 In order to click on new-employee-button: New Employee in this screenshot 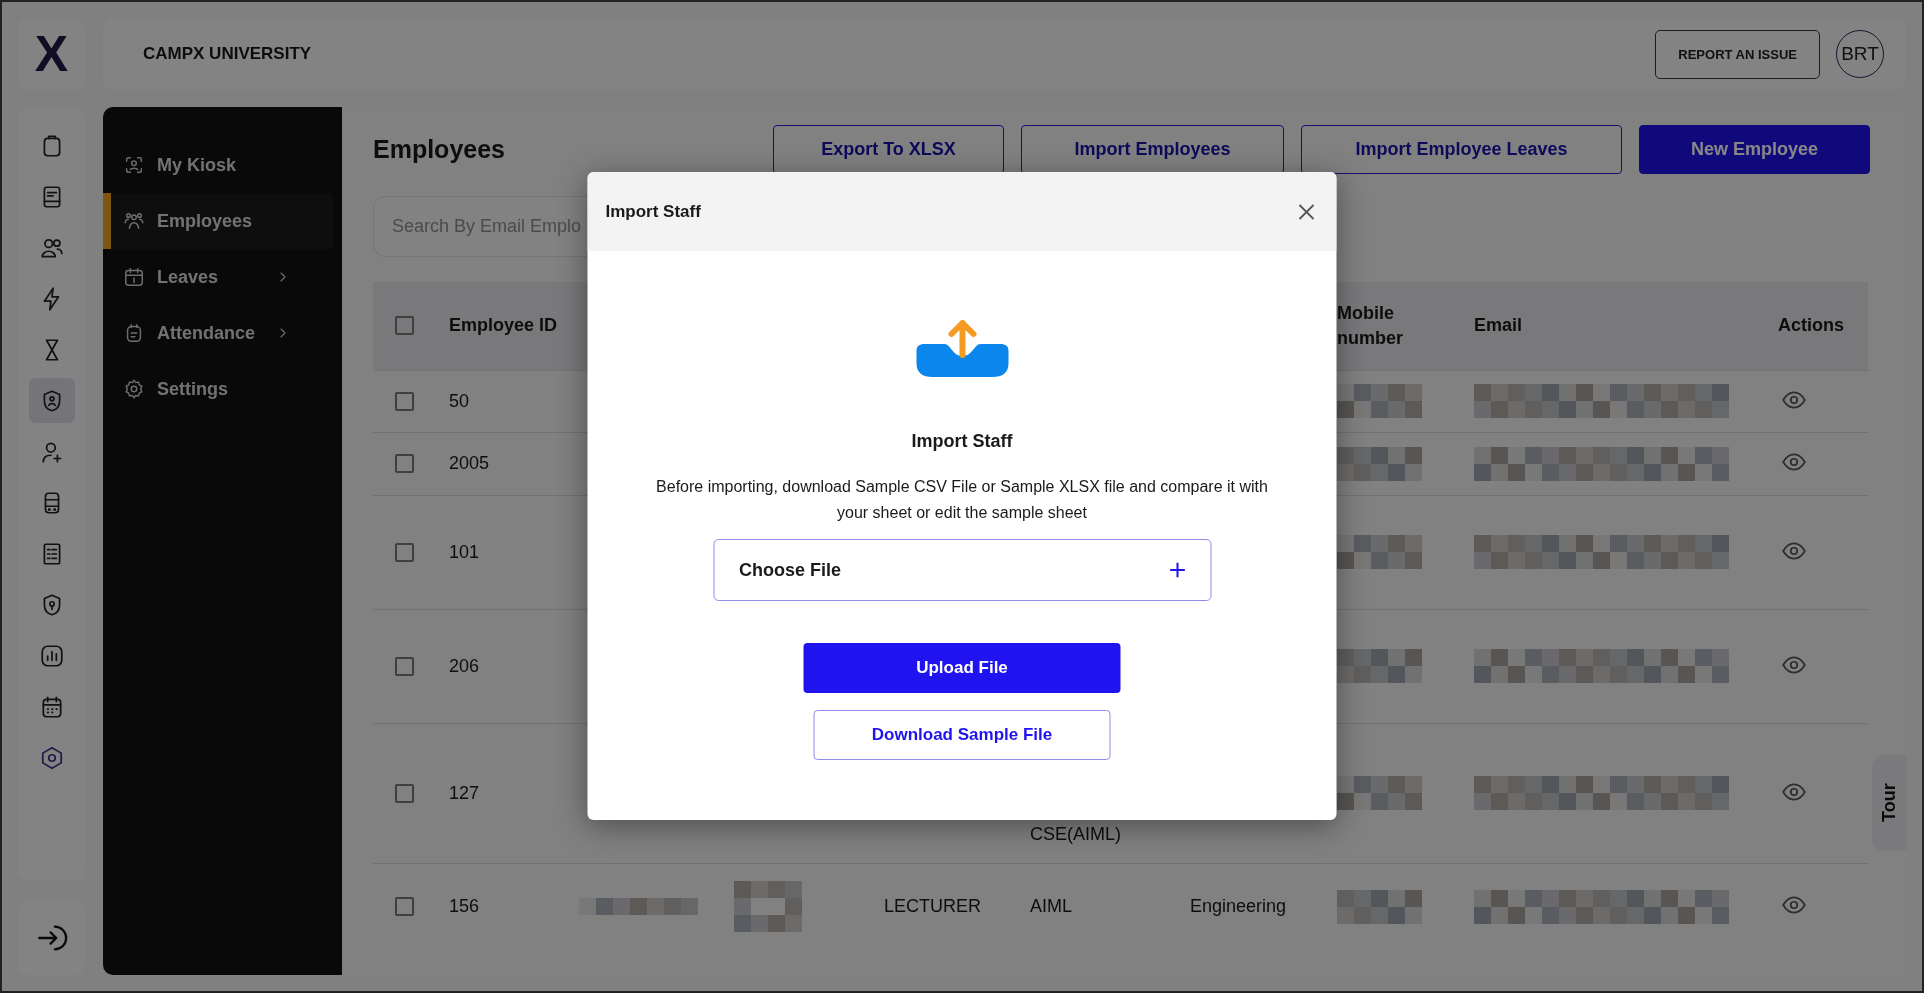, I will do `click(1754, 149)`.